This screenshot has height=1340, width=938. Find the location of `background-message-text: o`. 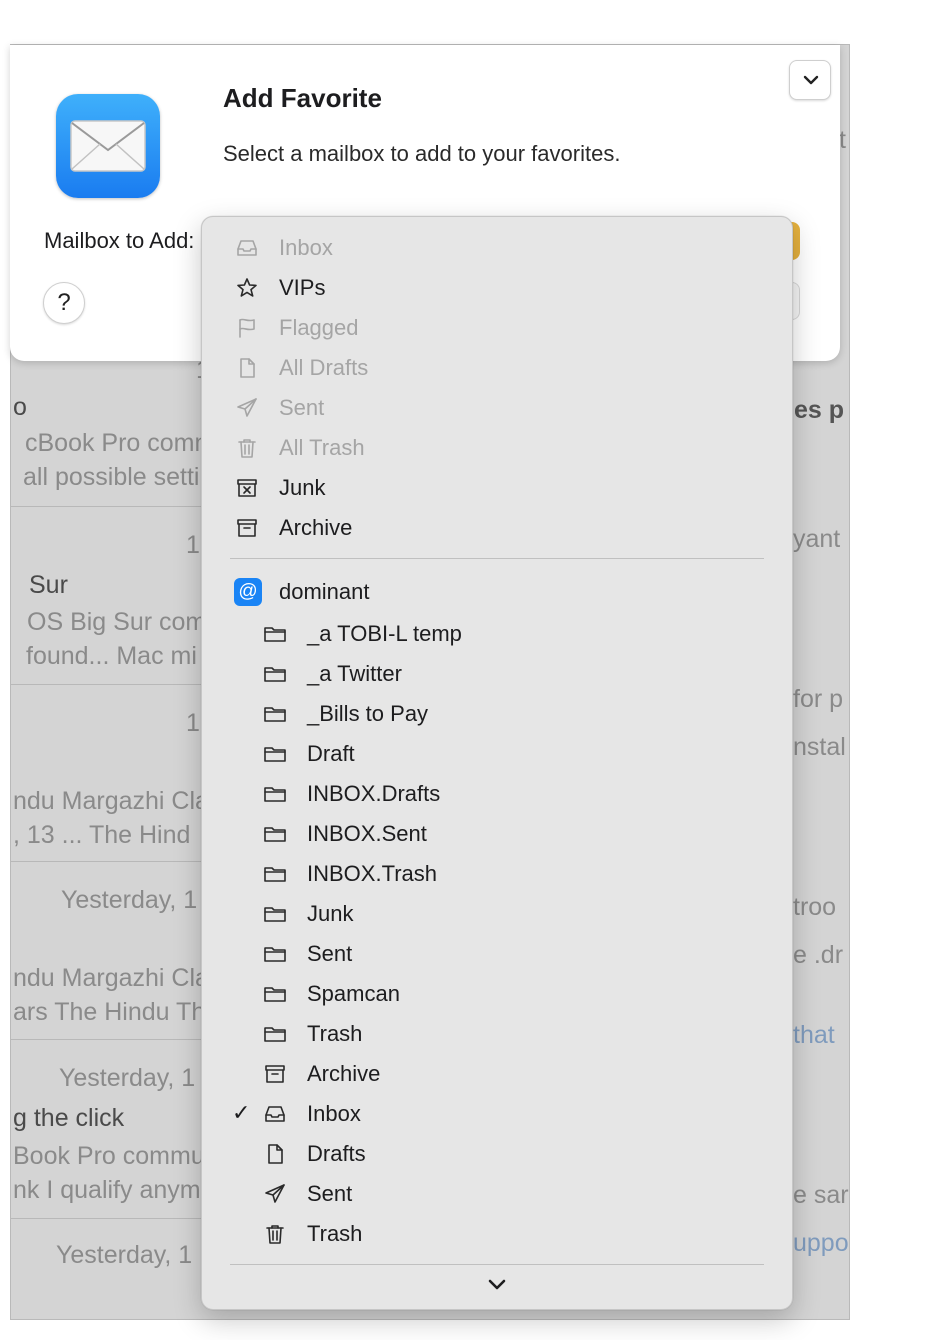

background-message-text: o is located at coordinates (20, 407).